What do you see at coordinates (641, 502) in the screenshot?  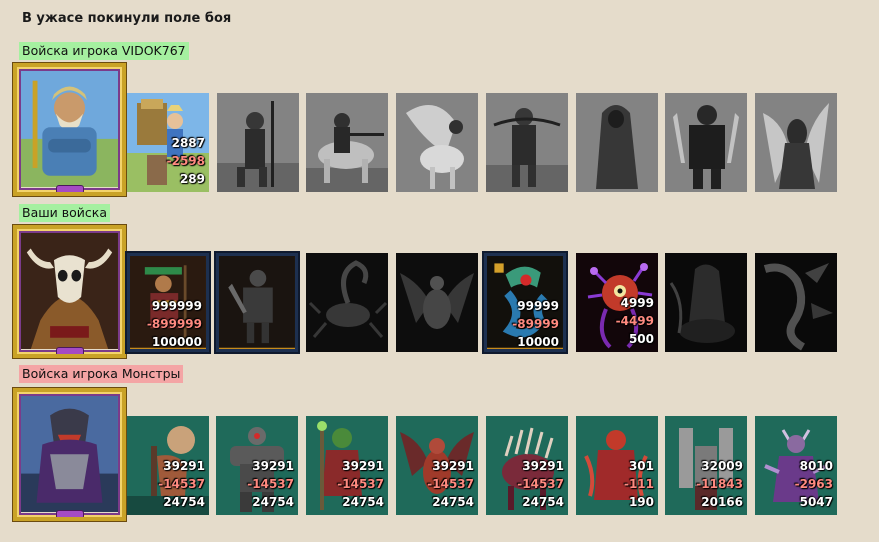 I see `unit-remaining: 190` at bounding box center [641, 502].